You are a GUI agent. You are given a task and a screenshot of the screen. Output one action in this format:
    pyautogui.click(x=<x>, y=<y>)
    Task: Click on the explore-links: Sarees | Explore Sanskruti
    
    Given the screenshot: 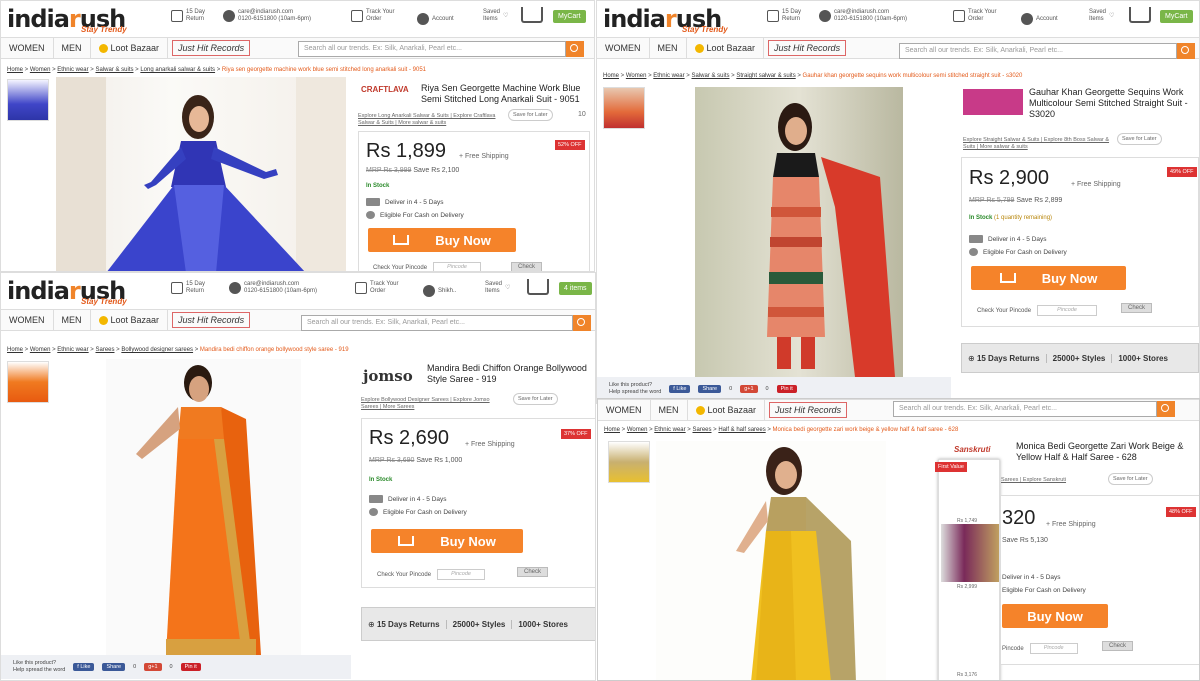 What is the action you would take?
    pyautogui.click(x=1051, y=480)
    